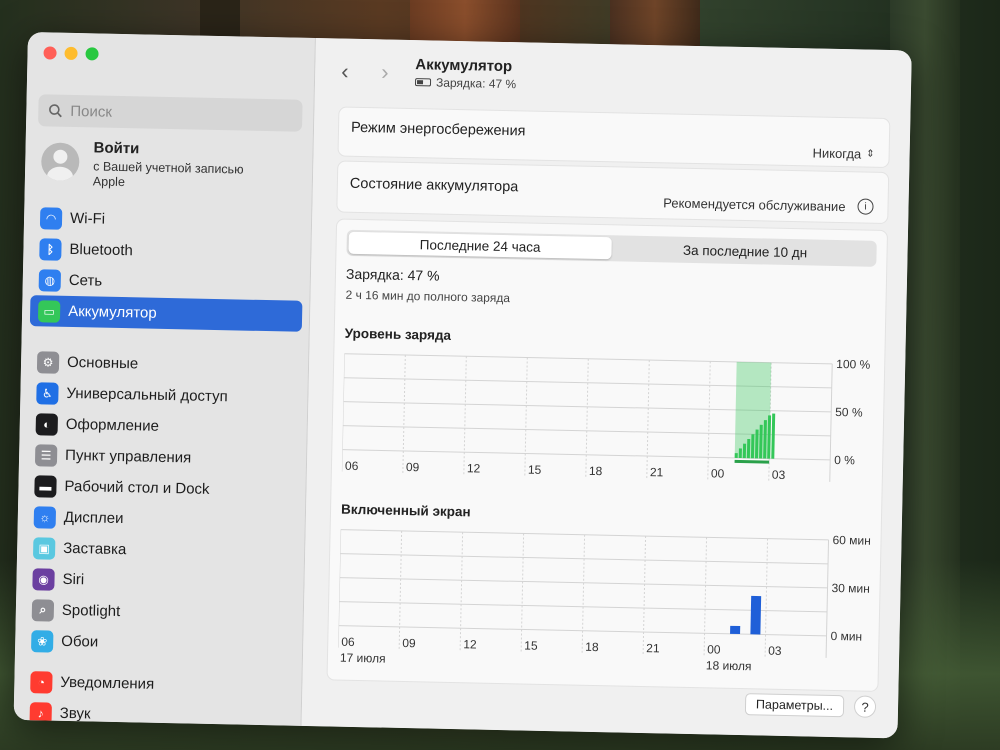  I want to click on screensaver-icon: ▣, so click(44, 548).